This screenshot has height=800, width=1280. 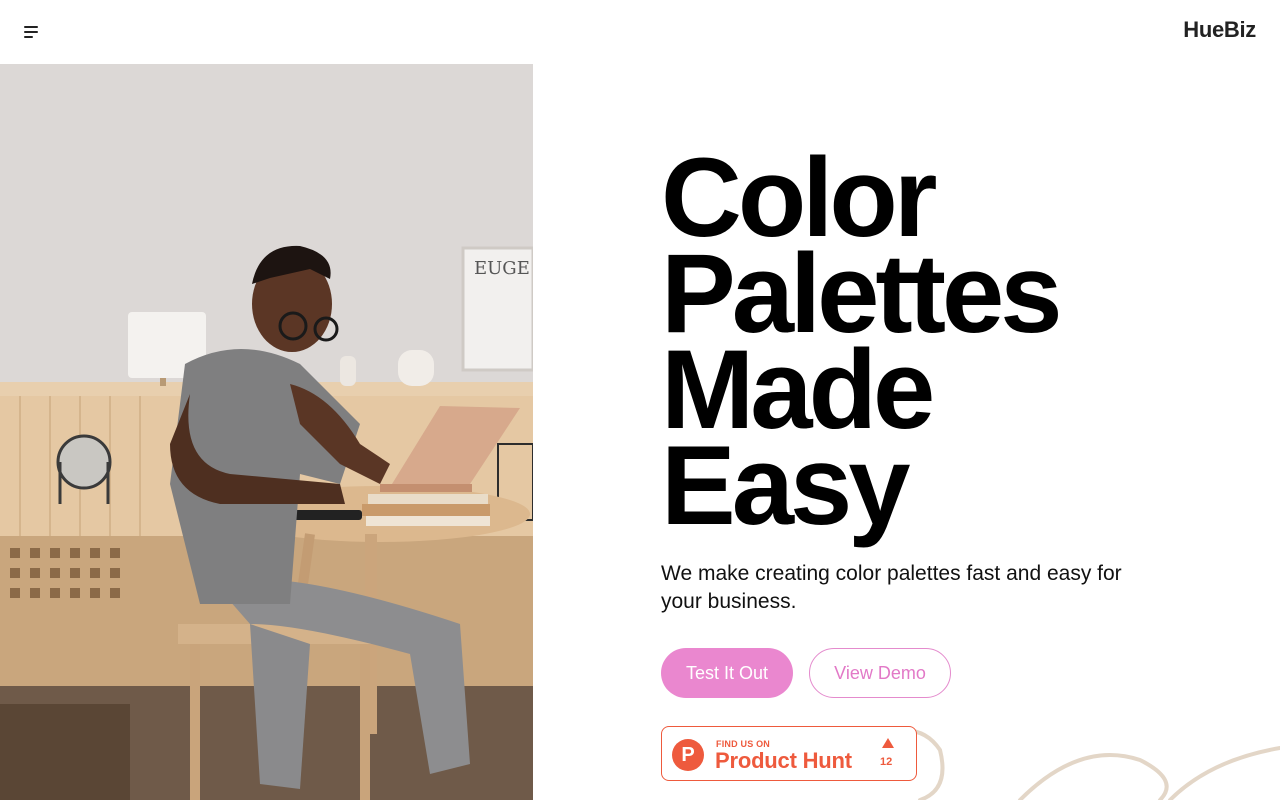 What do you see at coordinates (1219, 30) in the screenshot?
I see `brand-logo: HueBiz` at bounding box center [1219, 30].